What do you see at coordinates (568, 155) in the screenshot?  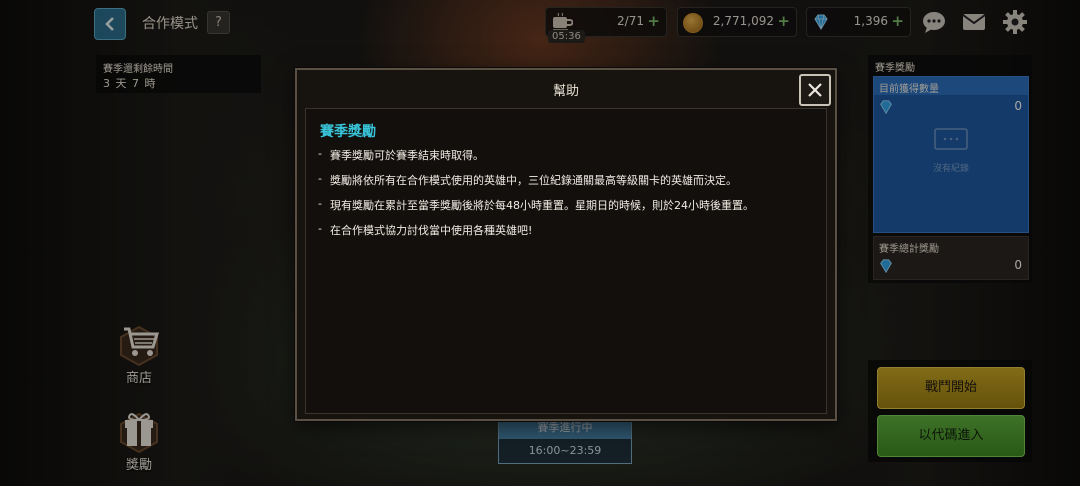 I see `list-item: 賽季獎勵可於賽季結束時取得。` at bounding box center [568, 155].